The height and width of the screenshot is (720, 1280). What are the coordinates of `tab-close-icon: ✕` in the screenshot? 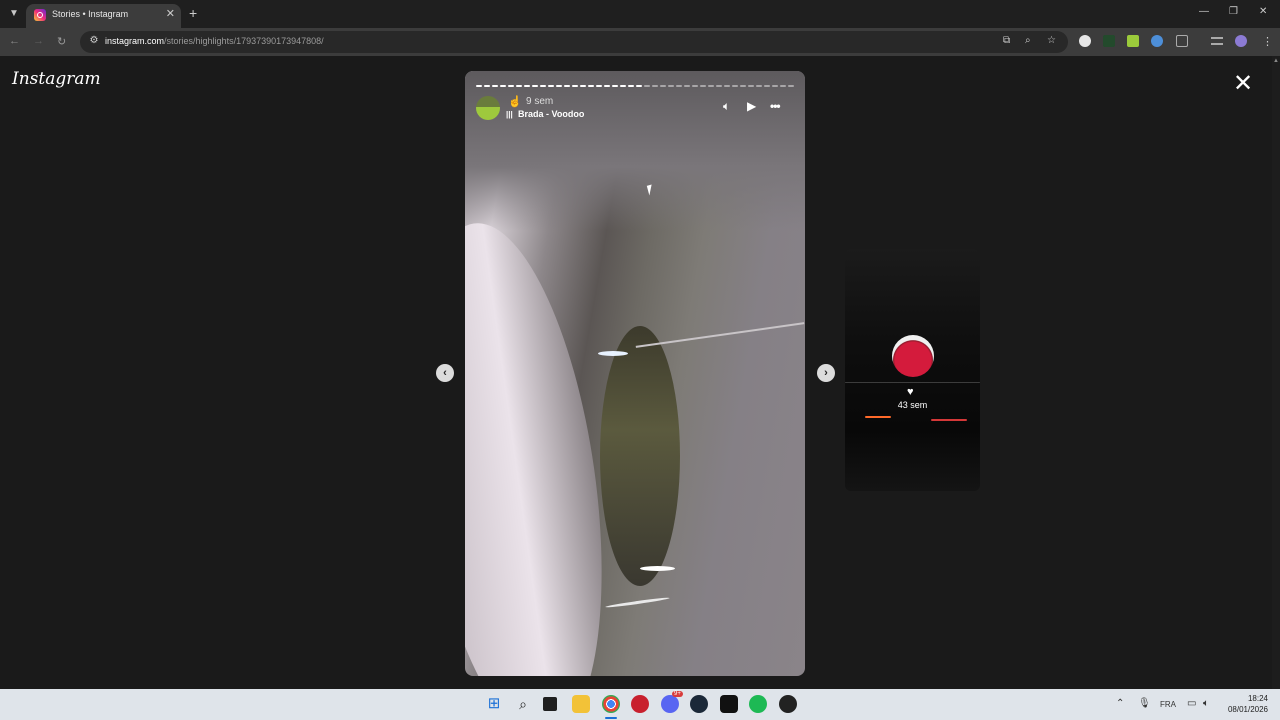 It's located at (170, 13).